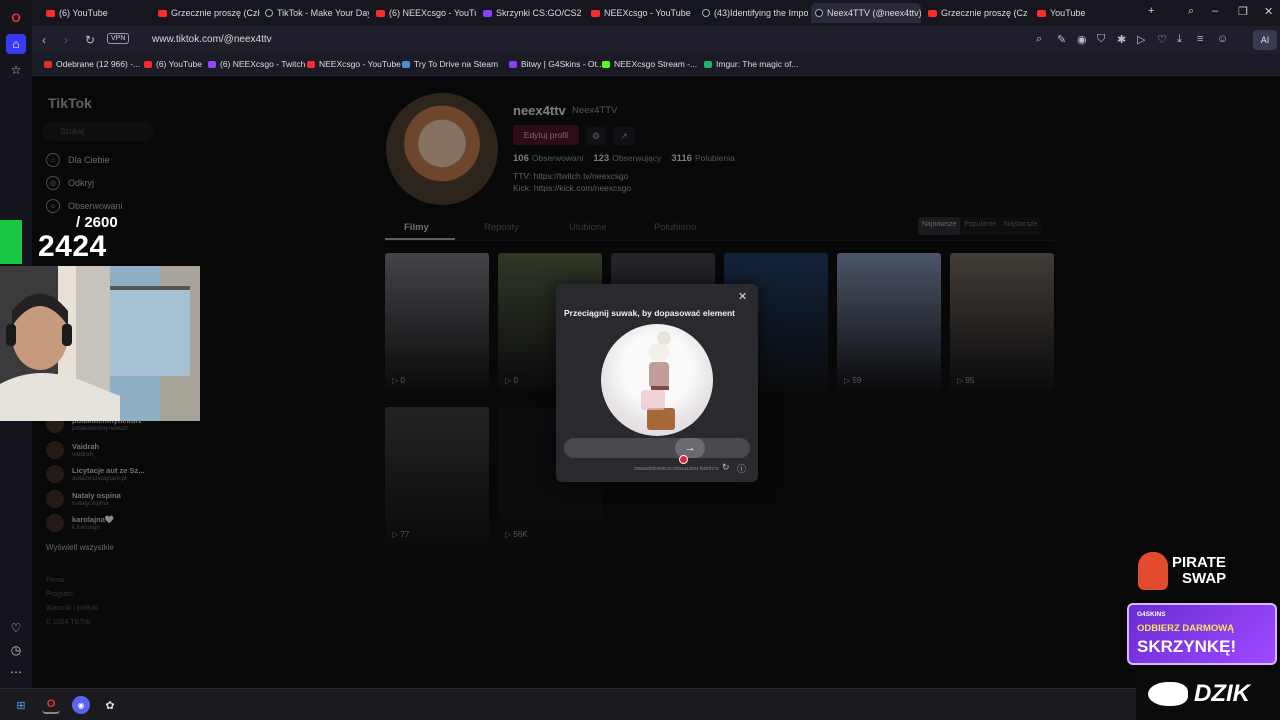  I want to click on camera-icon: ◉, so click(1082, 39).